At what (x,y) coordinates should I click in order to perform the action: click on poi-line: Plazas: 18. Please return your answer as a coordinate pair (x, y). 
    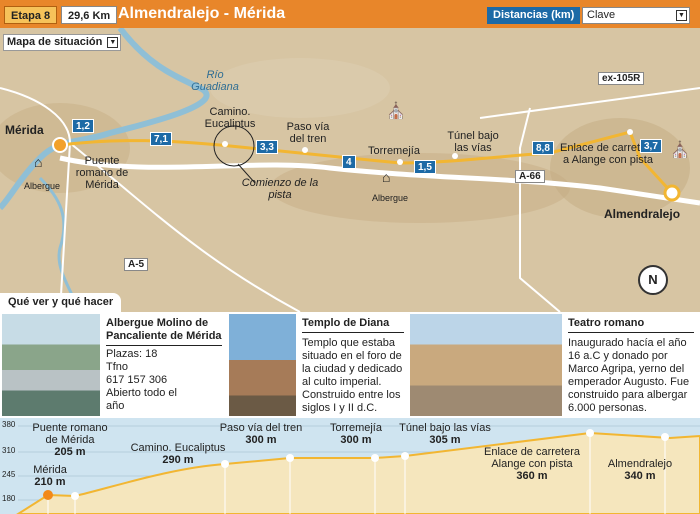
    Looking at the image, I should click on (132, 354).